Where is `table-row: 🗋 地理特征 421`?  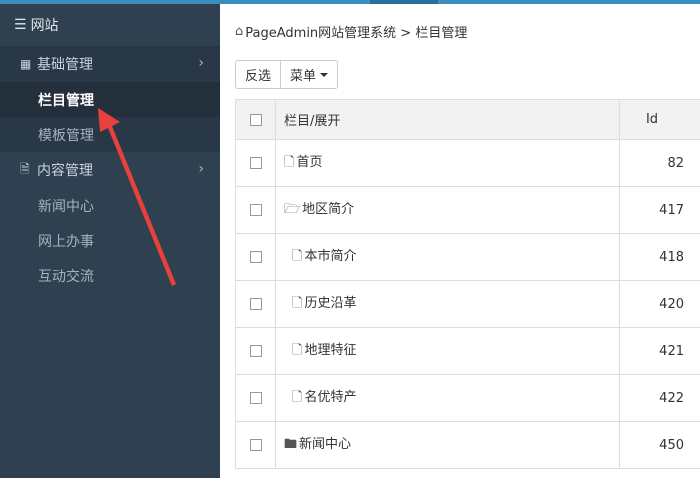
table-row: 🗋 地理特征 421 is located at coordinates (467, 351).